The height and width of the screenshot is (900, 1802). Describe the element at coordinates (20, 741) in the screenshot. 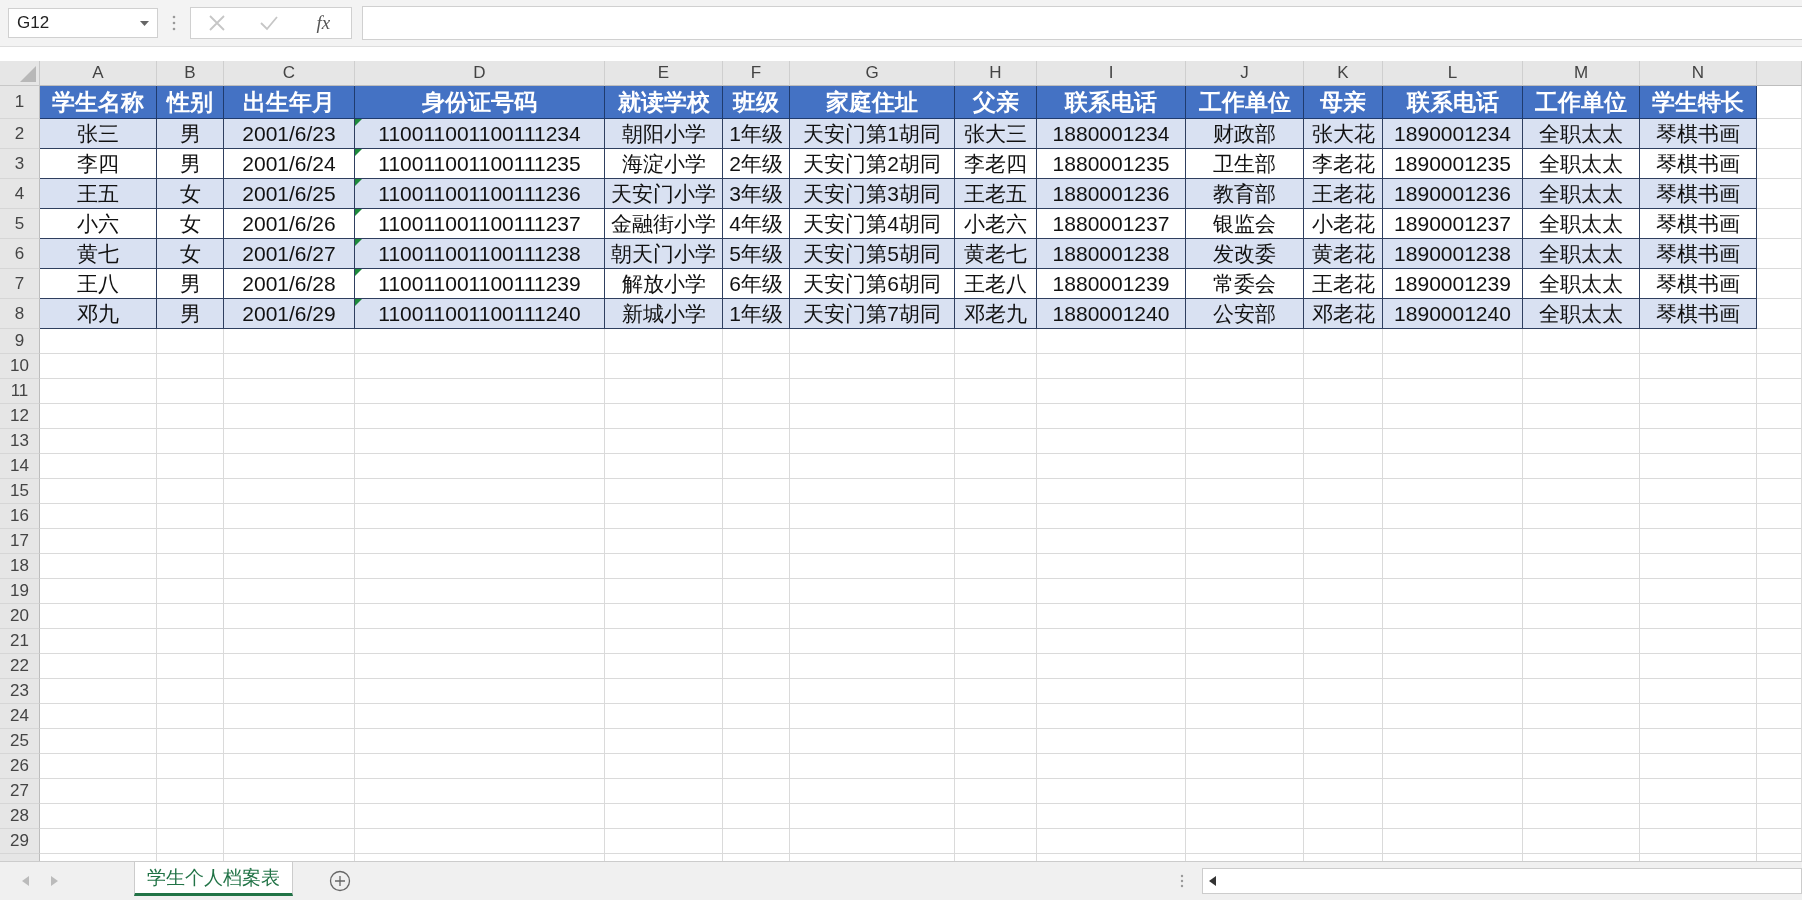

I see `row-header: 25` at that location.